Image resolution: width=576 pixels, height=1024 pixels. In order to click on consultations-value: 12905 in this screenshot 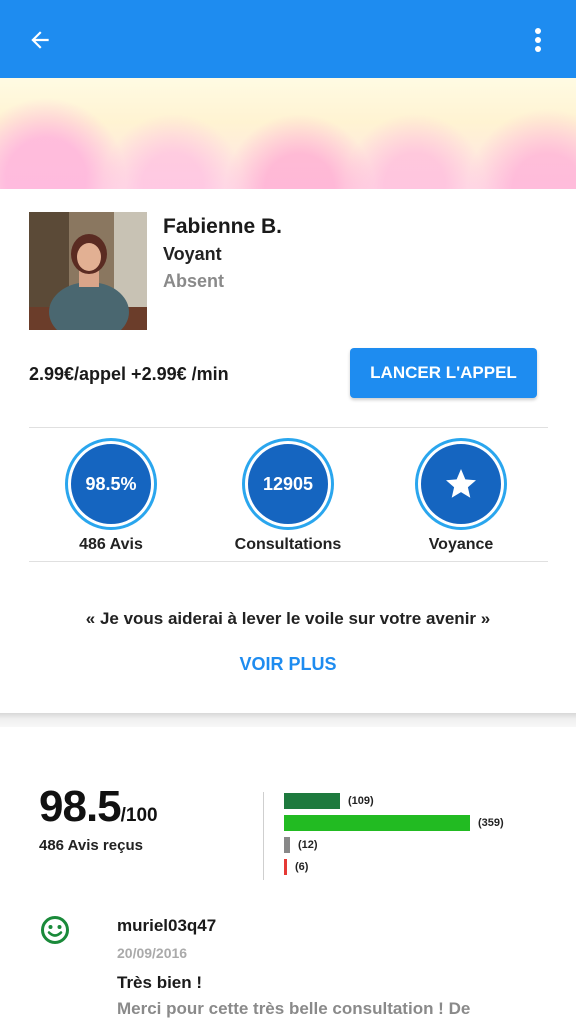, I will do `click(288, 483)`.